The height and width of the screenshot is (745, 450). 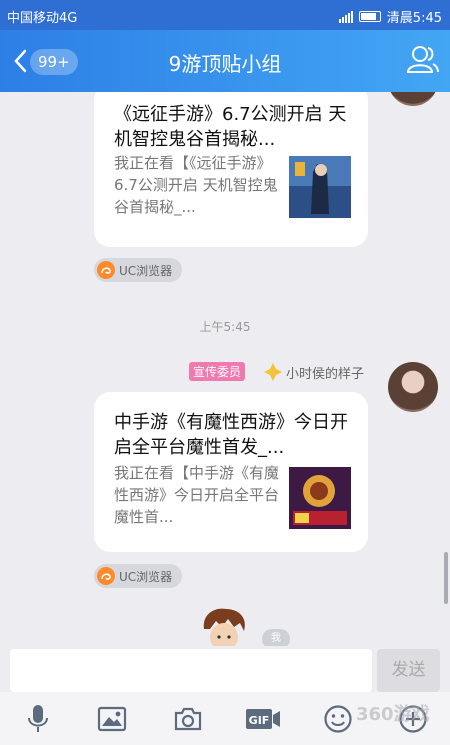 I want to click on diamond-star-icon, so click(x=273, y=372).